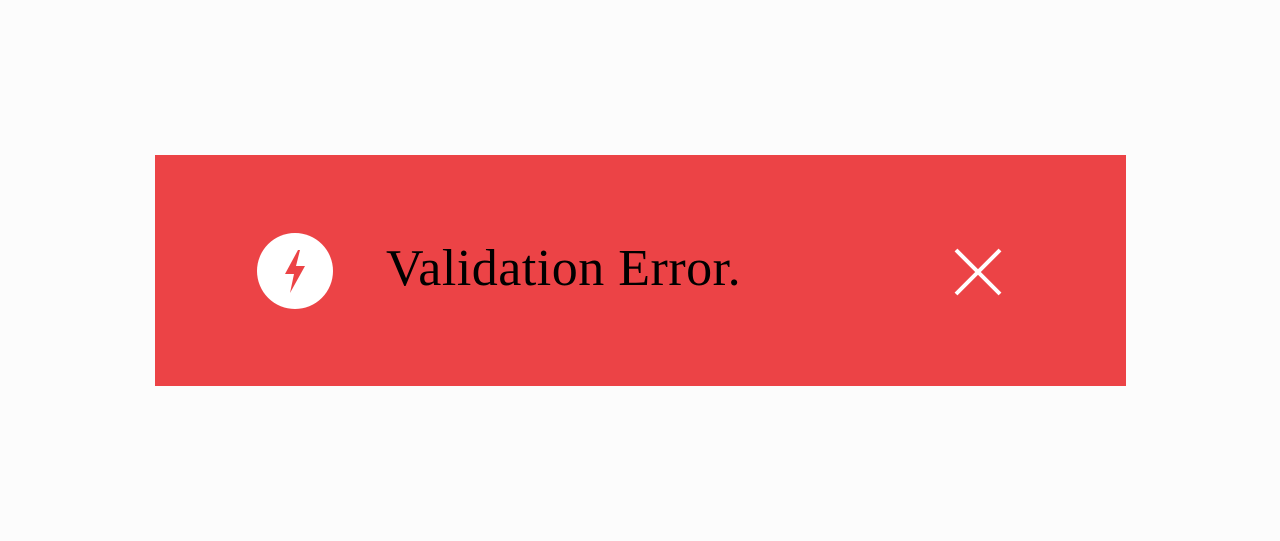 The width and height of the screenshot is (1280, 541). What do you see at coordinates (295, 271) in the screenshot?
I see `lightning-bolt-icon` at bounding box center [295, 271].